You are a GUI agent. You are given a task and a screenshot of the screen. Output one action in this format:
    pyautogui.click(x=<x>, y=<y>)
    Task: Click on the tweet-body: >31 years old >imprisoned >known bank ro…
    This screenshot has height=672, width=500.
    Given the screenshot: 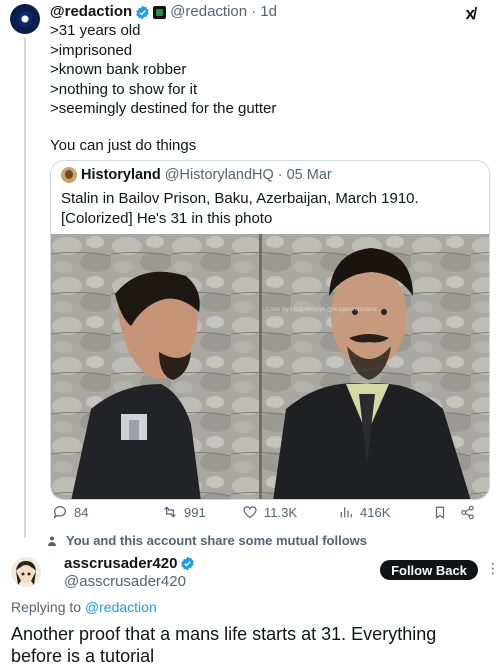 What is the action you would take?
    pyautogui.click(x=163, y=70)
    